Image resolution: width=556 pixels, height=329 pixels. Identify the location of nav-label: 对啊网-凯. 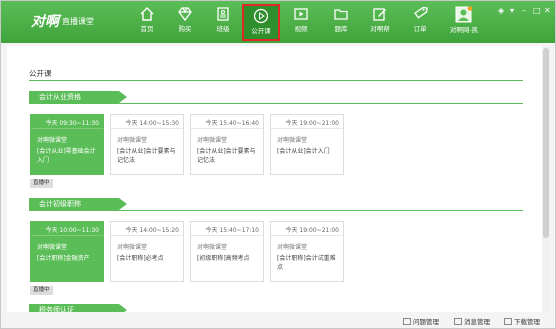
(464, 30).